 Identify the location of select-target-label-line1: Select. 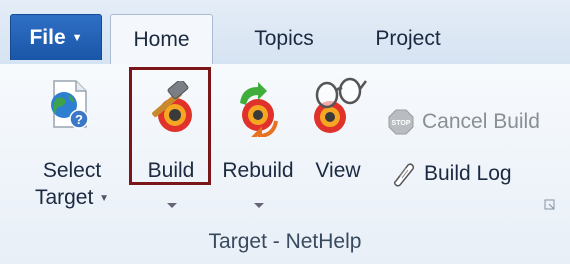
(72, 170).